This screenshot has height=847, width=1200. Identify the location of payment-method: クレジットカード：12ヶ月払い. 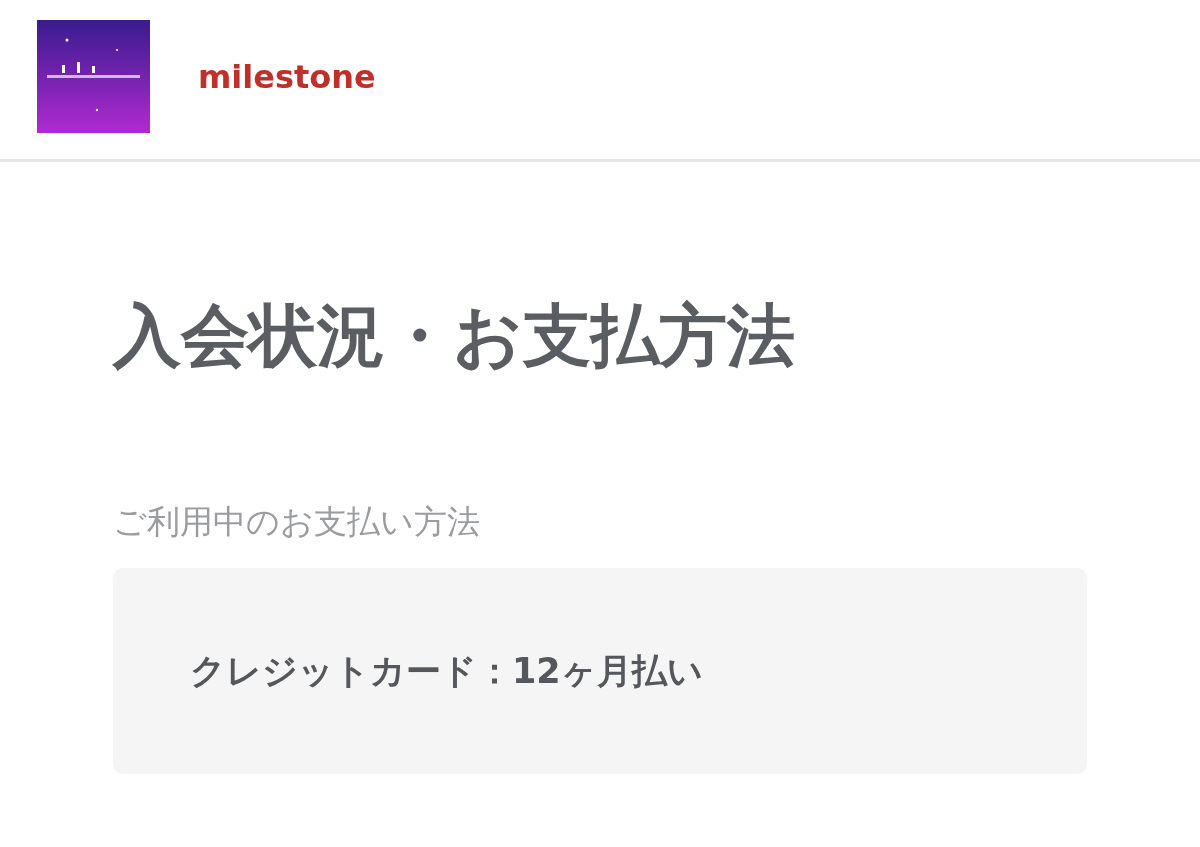
(446, 671).